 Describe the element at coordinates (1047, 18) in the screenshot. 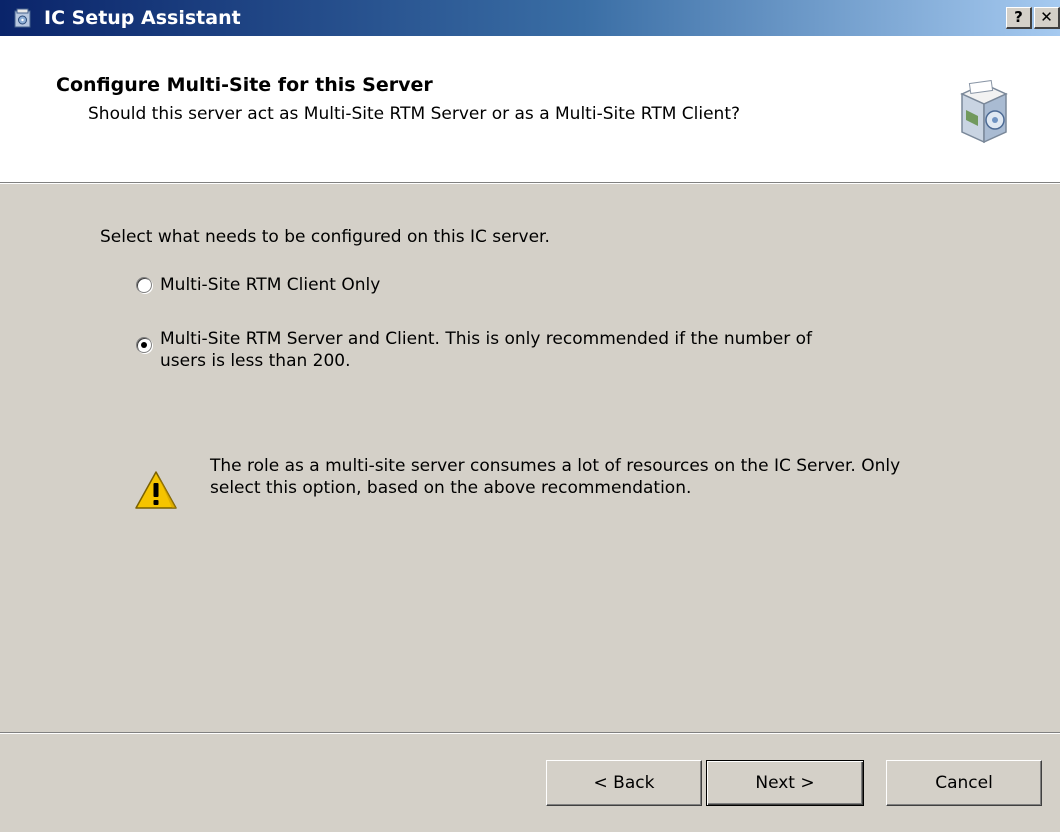

I see `close-button: ✕` at that location.